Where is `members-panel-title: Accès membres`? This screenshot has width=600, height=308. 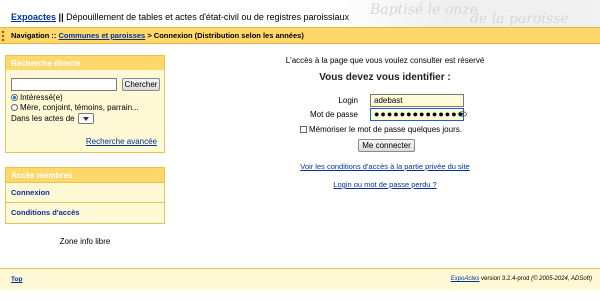
members-panel-title: Accès membres is located at coordinates (85, 175).